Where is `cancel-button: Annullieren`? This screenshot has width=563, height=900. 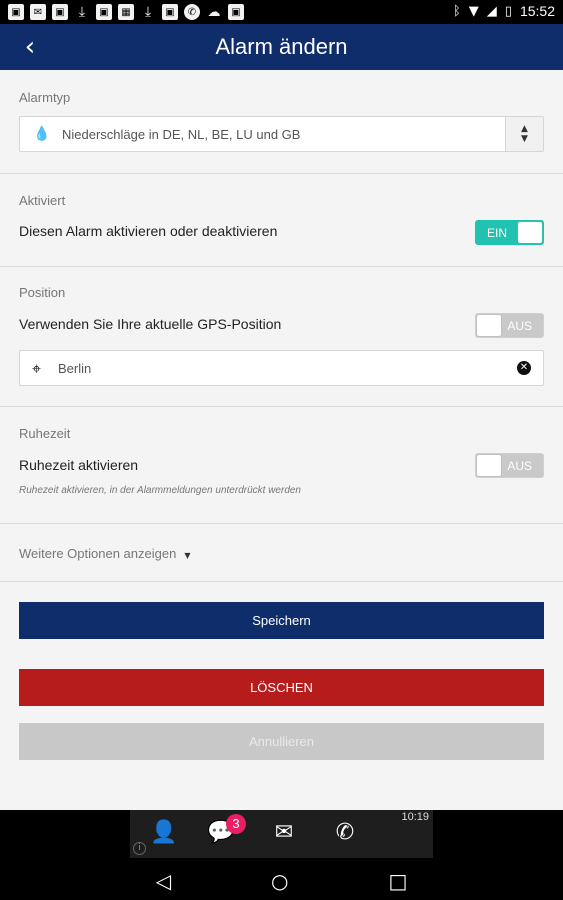 cancel-button: Annullieren is located at coordinates (281, 741).